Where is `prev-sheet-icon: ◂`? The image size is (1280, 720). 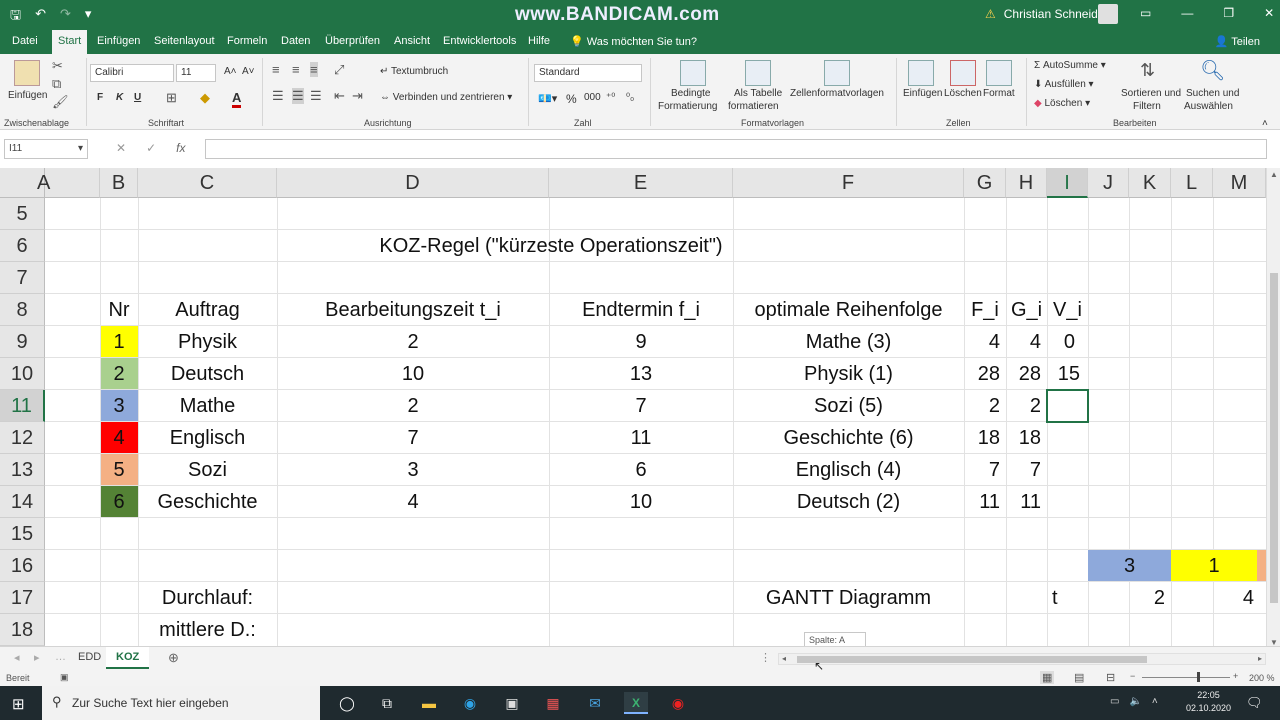 prev-sheet-icon: ◂ is located at coordinates (17, 657).